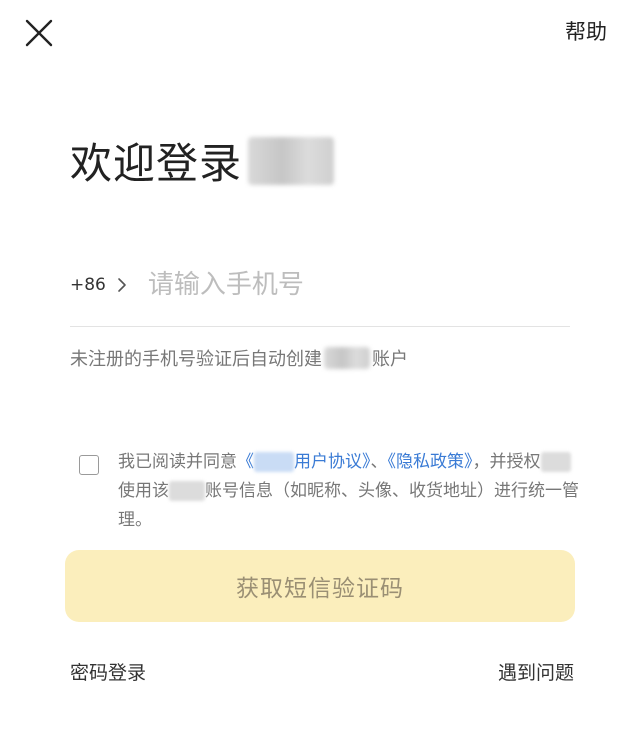 The image size is (640, 754). I want to click on auto-register-hint: 未注册的手机号验证后自动创建 账户, so click(239, 358).